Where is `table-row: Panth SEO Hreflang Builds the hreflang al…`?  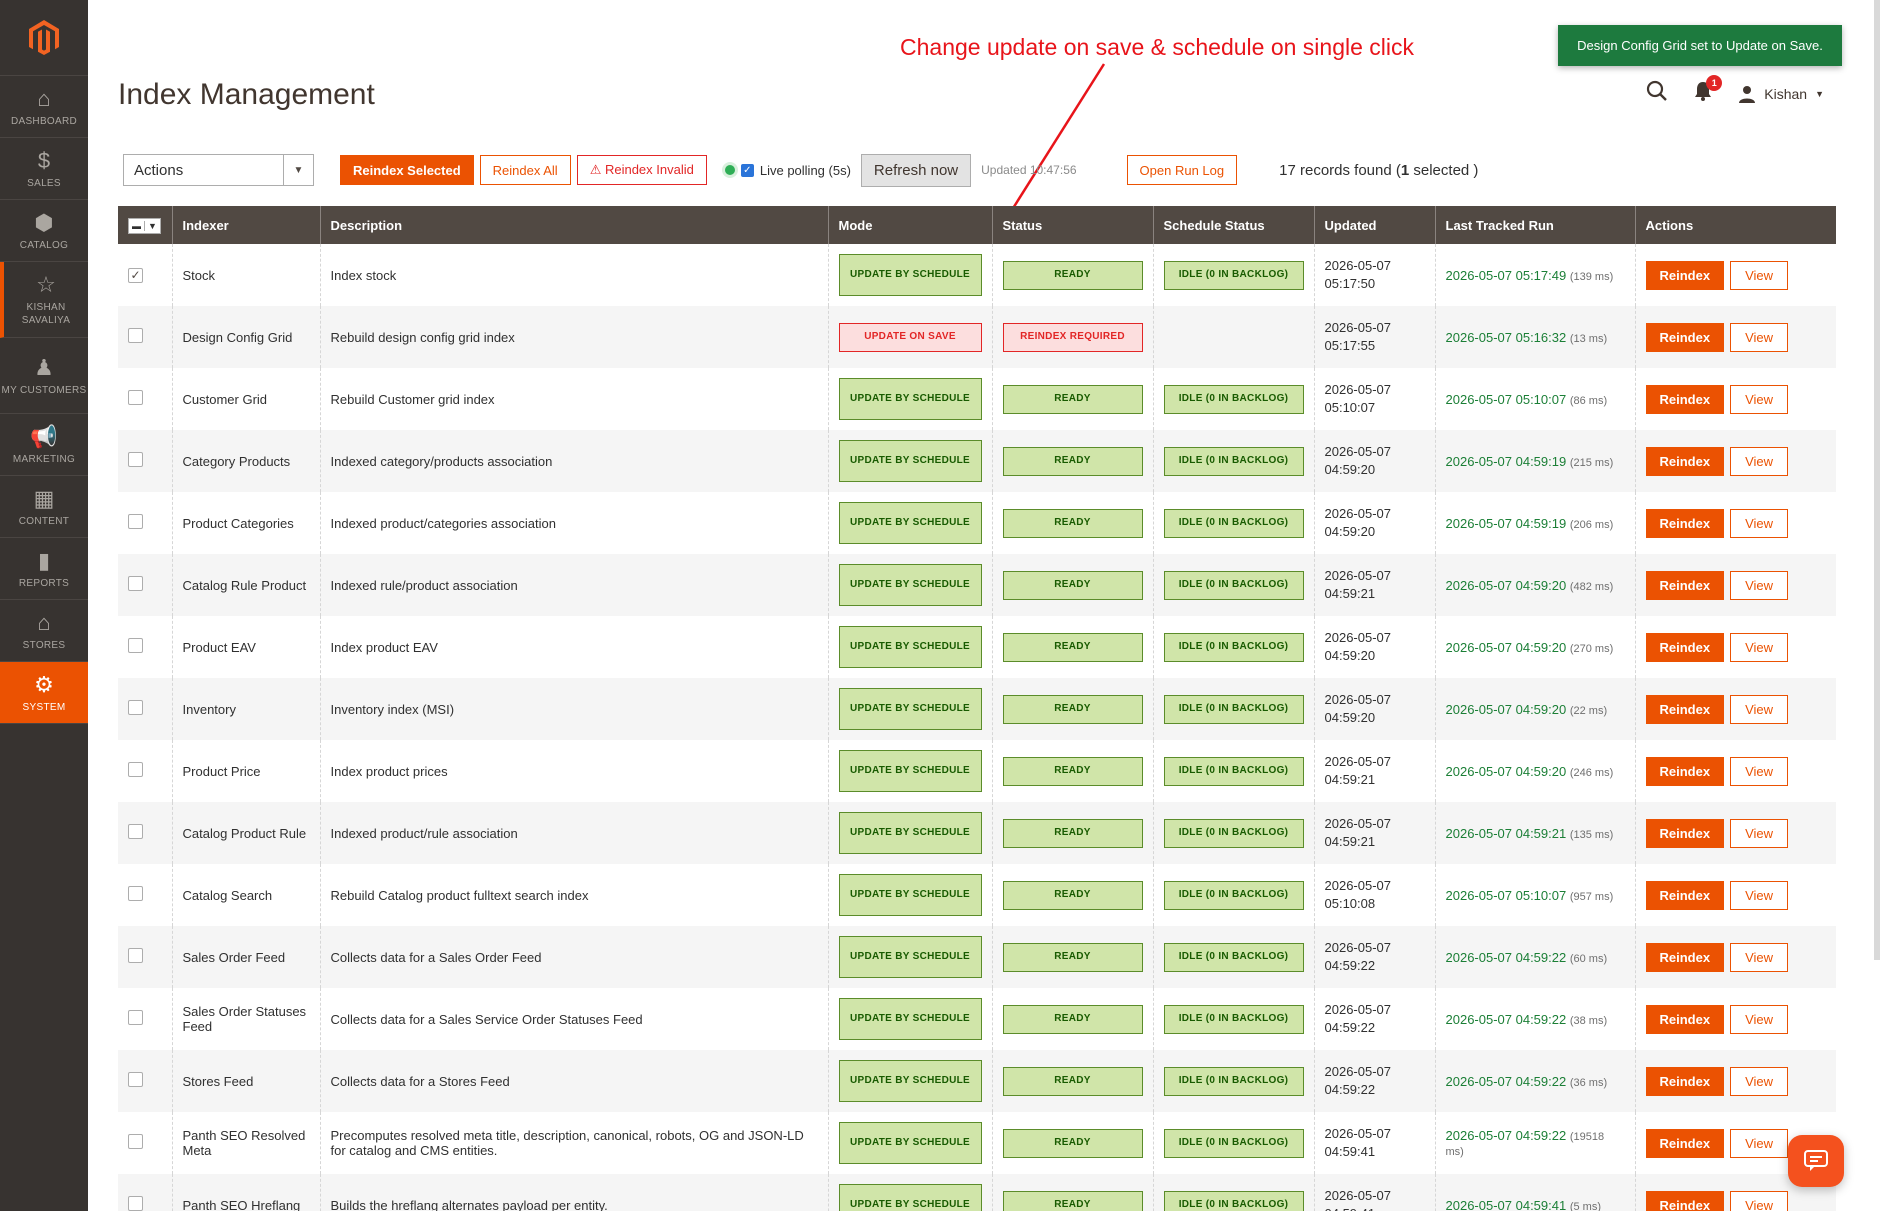
table-row: Panth SEO Hreflang Builds the hreflang al… is located at coordinates (977, 1192).